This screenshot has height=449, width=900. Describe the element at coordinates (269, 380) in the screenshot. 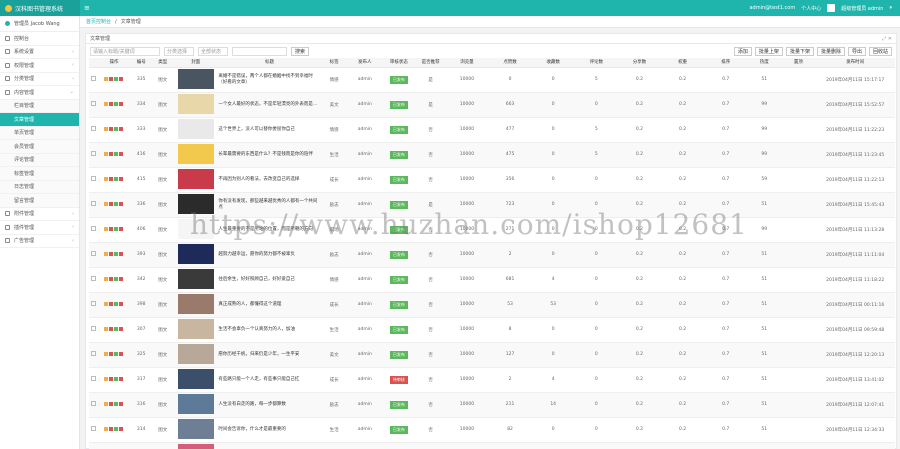

I see `cell-title: 有些路只能一个人走，有些事只能自己扛` at that location.